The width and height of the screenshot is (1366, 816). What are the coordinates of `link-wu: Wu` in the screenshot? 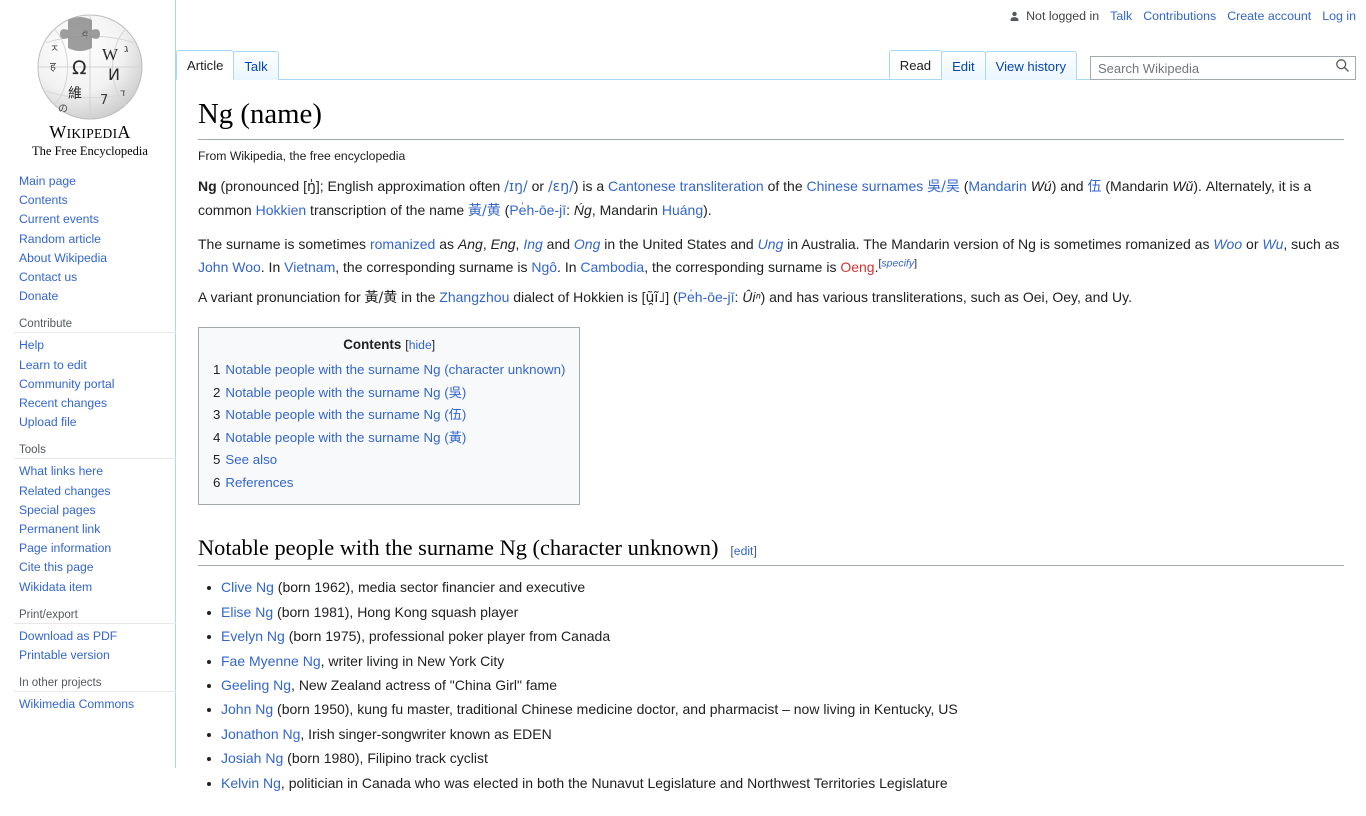 It's located at (1272, 244).